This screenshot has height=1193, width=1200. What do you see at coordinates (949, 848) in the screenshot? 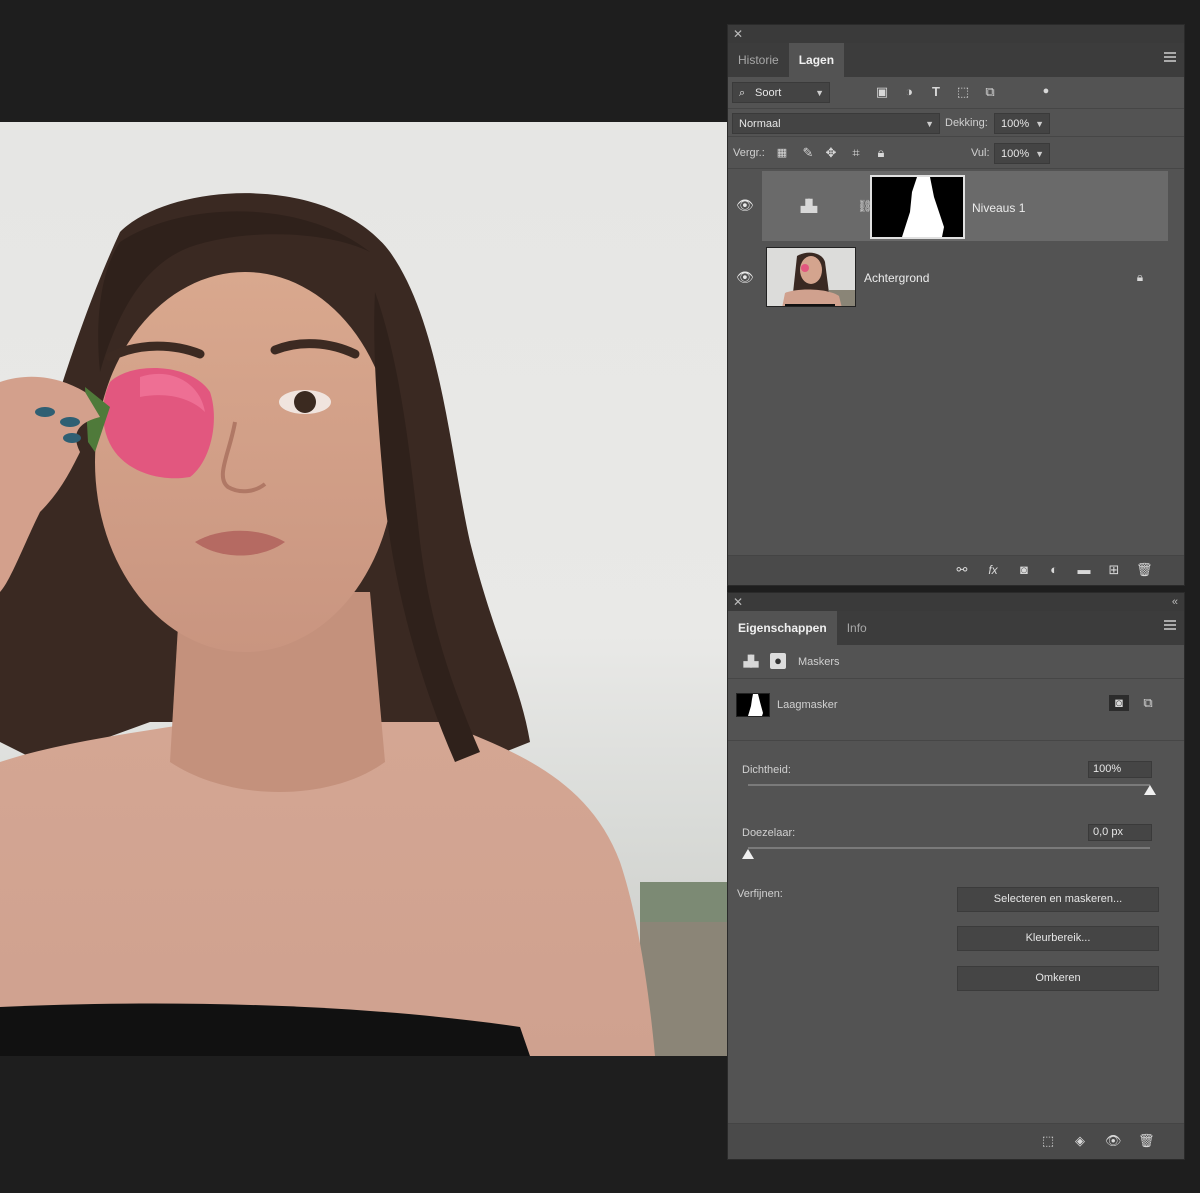
I see `feather-slider-track` at bounding box center [949, 848].